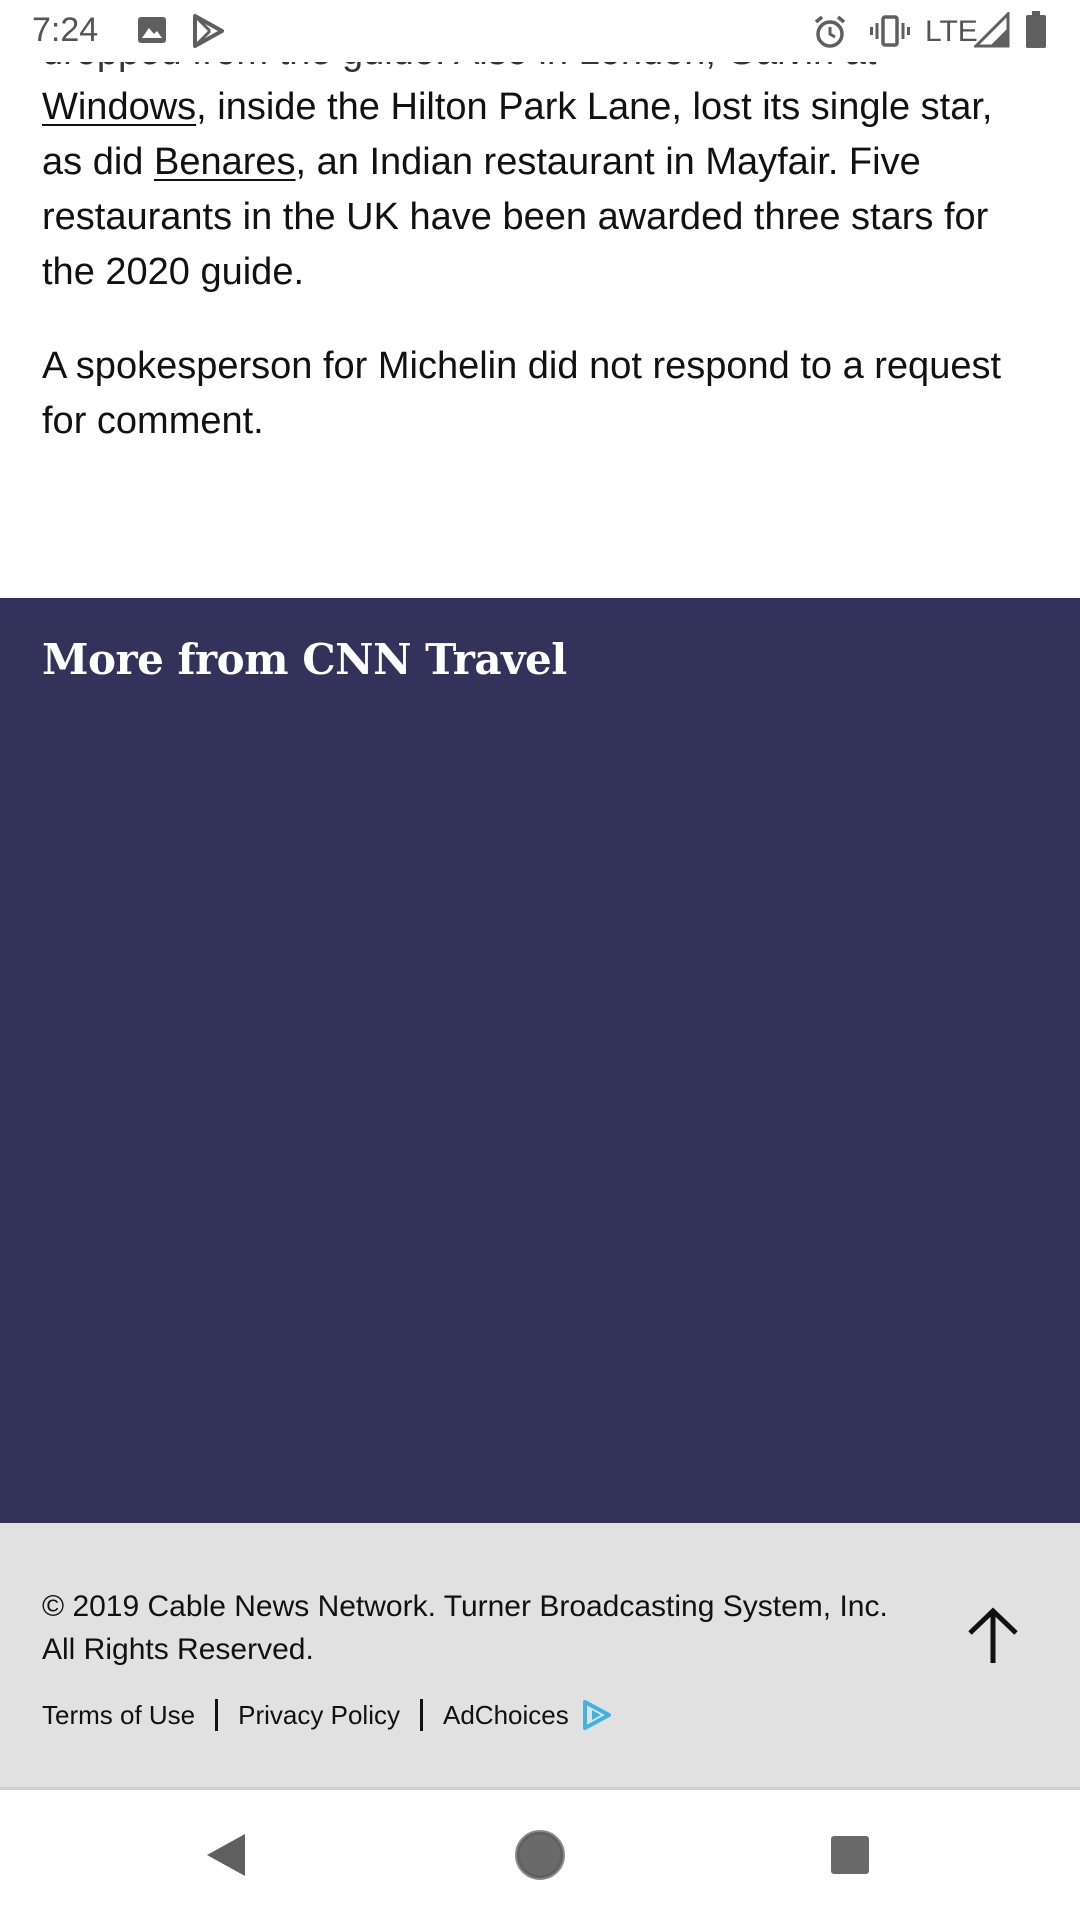 The height and width of the screenshot is (1920, 1080). I want to click on signal-icon, so click(992, 30).